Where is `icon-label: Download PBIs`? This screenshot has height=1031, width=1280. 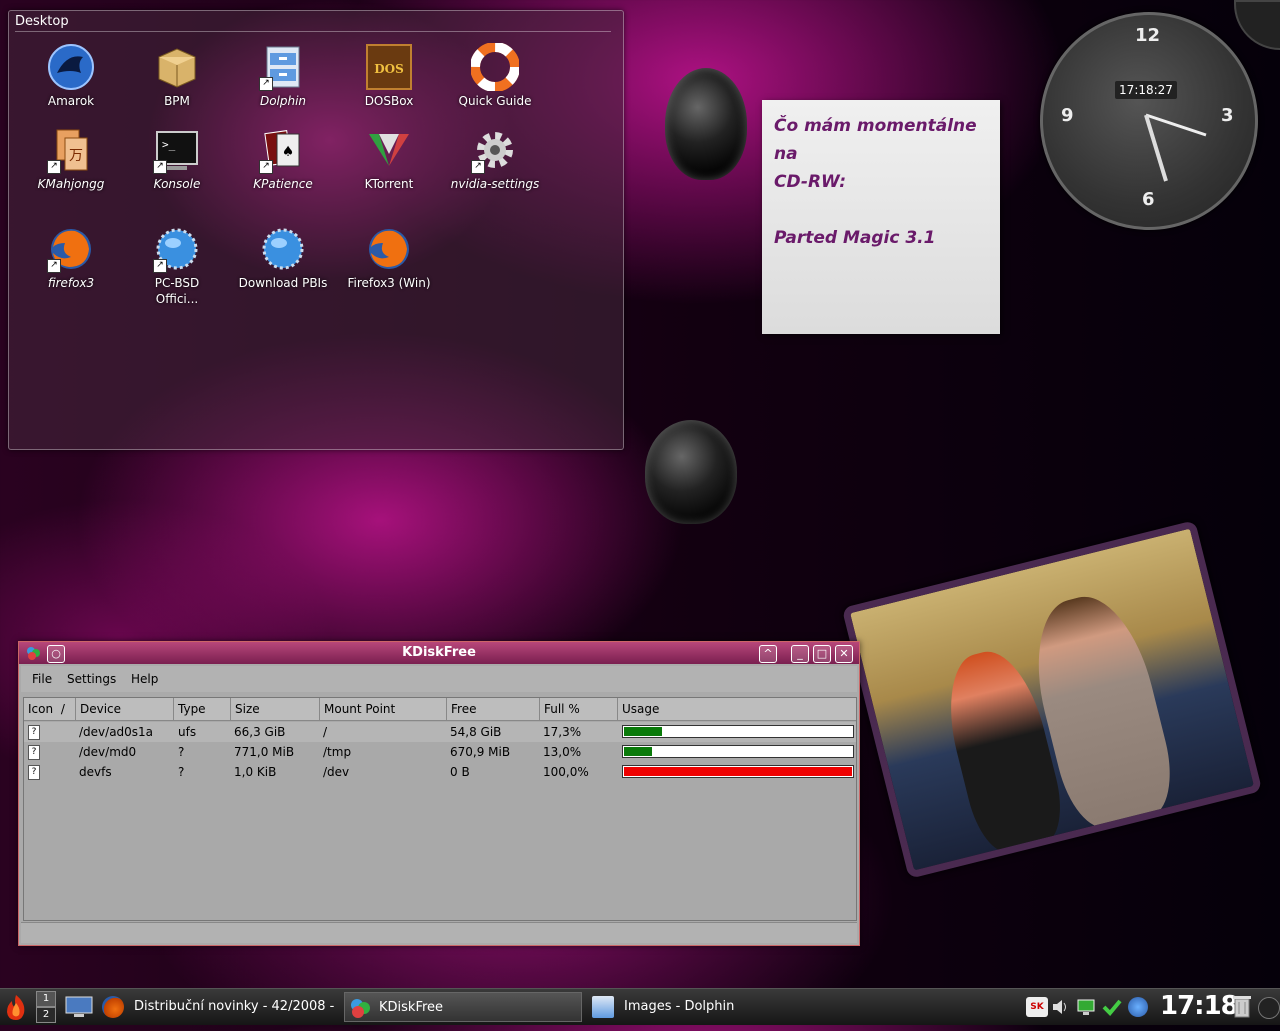 icon-label: Download PBIs is located at coordinates (283, 283).